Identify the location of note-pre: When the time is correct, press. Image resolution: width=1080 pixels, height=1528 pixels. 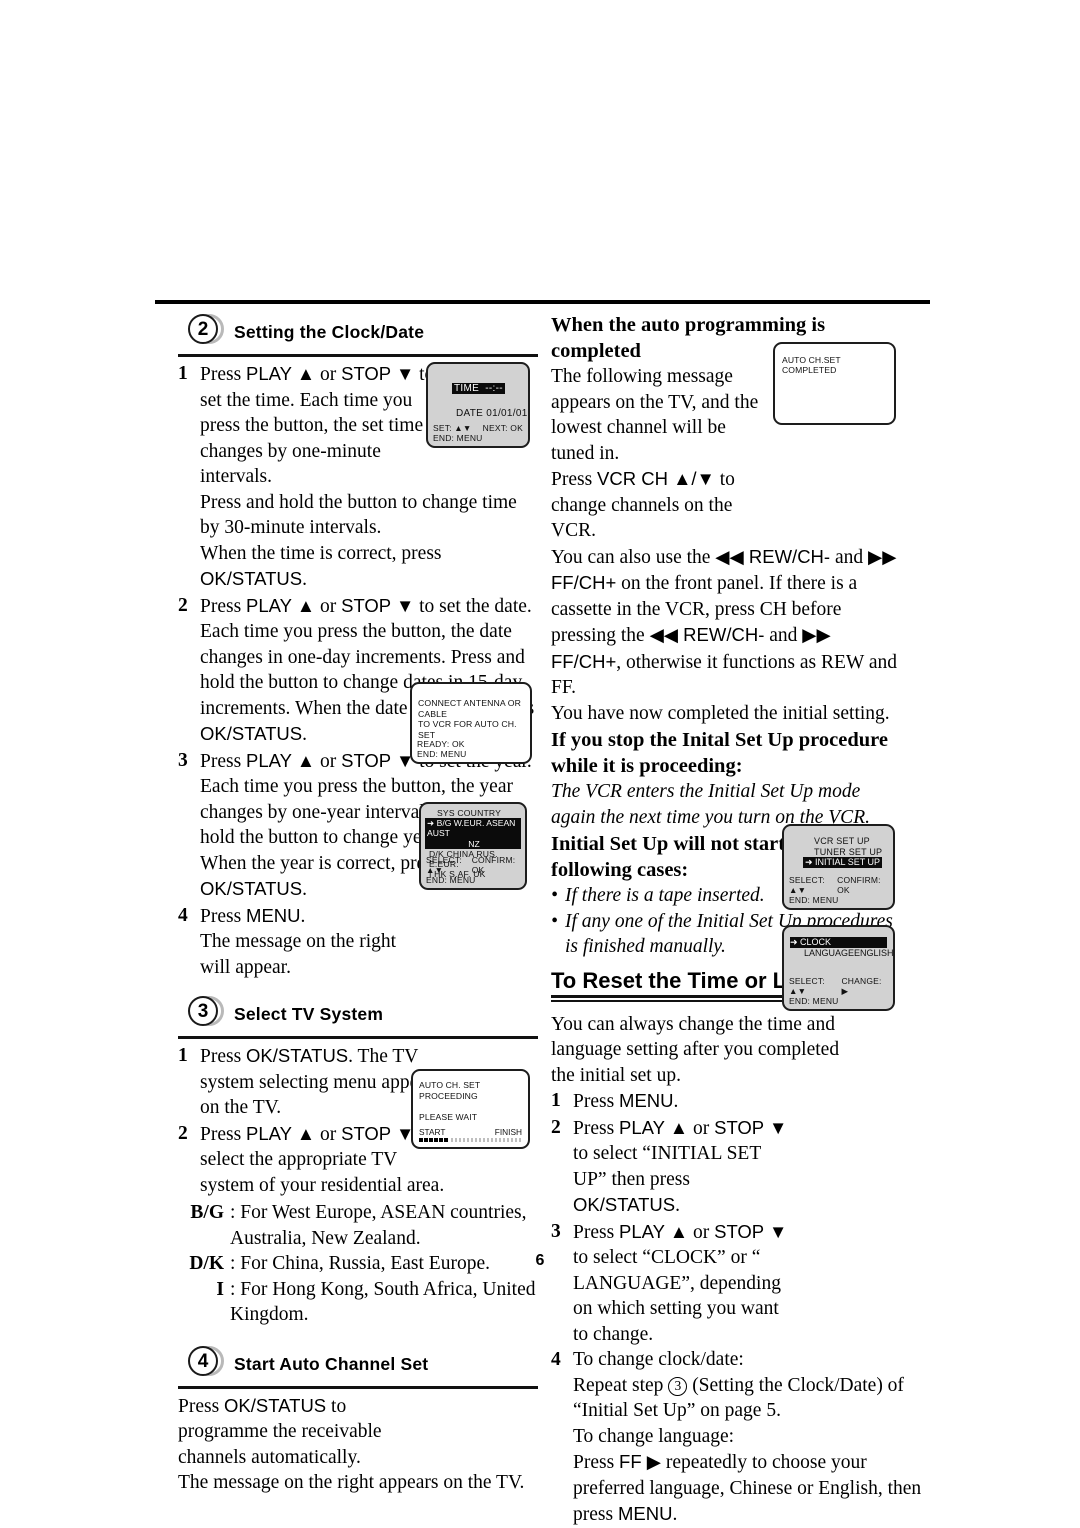
(321, 553).